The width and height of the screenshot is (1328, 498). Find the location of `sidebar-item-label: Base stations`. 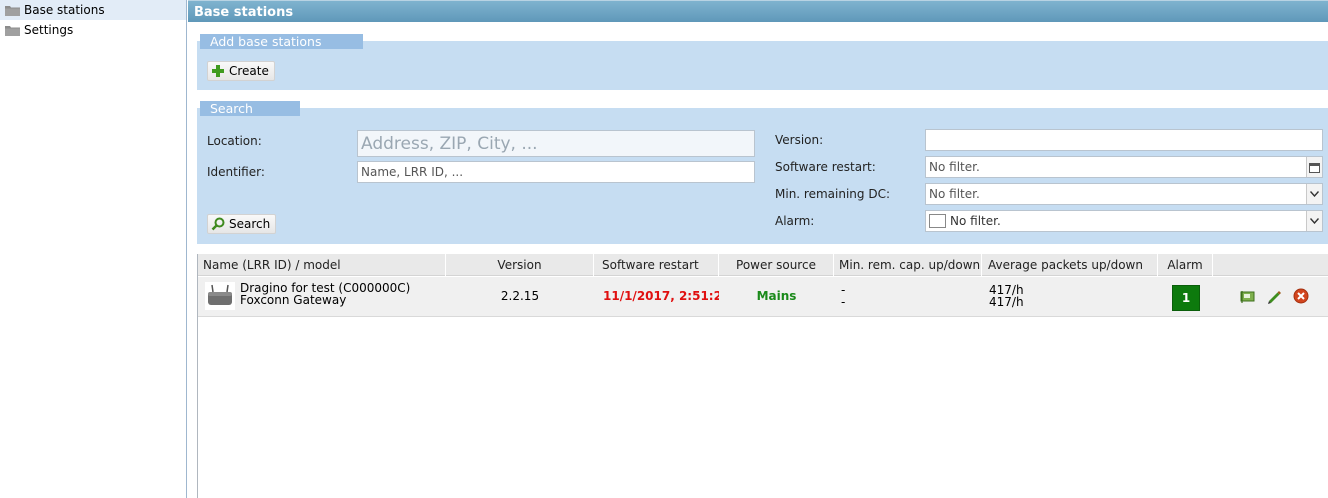

sidebar-item-label: Base stations is located at coordinates (64, 10).